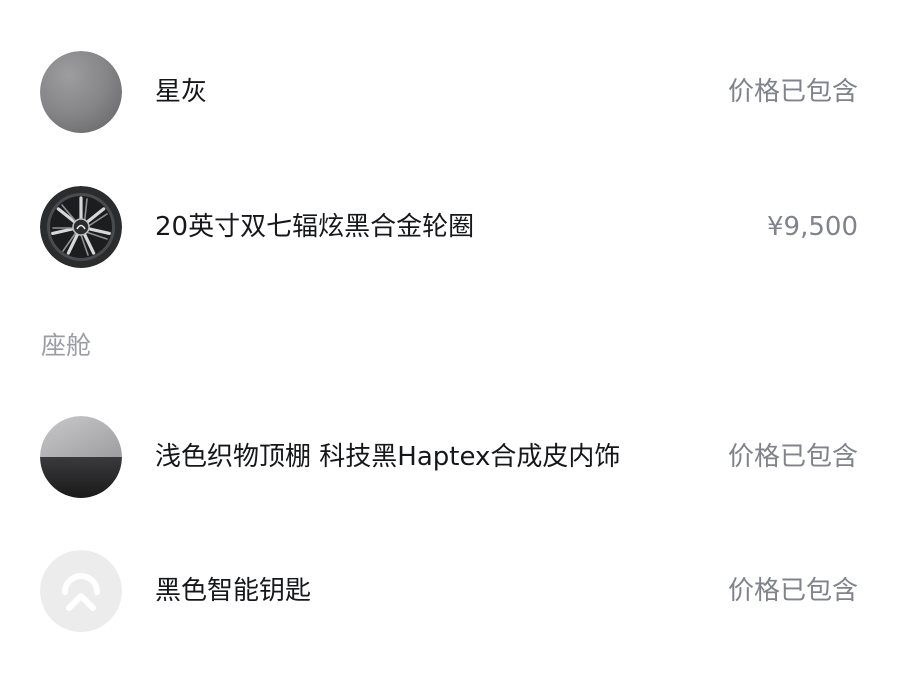 This screenshot has height=675, width=900. I want to click on paint-grey-swatch, so click(81, 92).